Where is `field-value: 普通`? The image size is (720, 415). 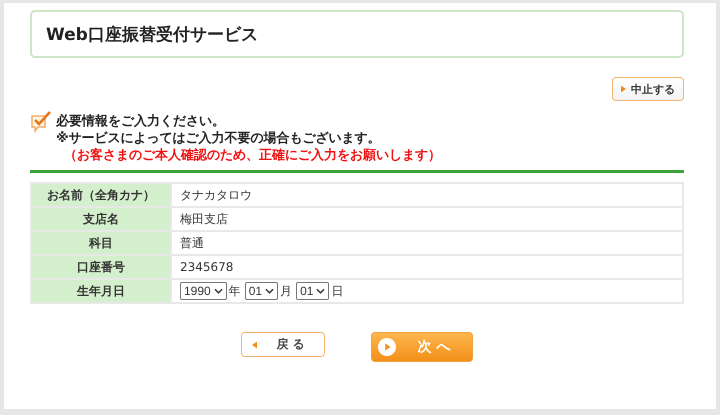 field-value: 普通 is located at coordinates (192, 243).